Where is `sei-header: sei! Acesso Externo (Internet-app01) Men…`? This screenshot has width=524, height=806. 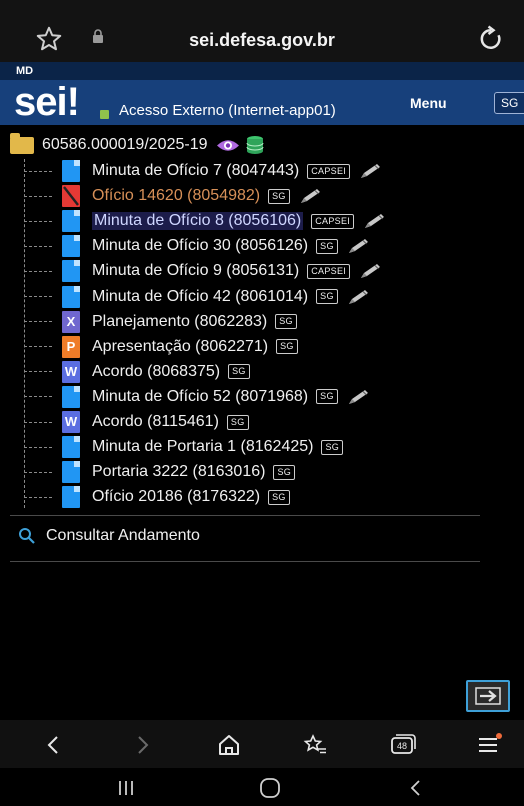 sei-header: sei! Acesso Externo (Internet-app01) Men… is located at coordinates (262, 102).